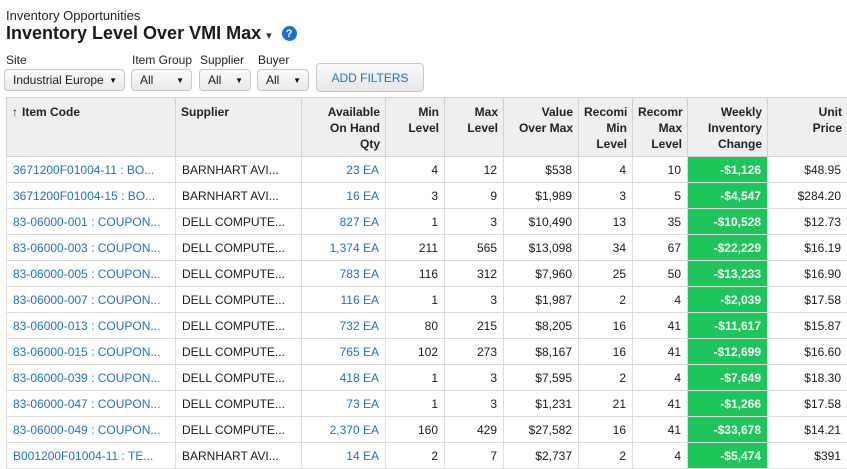 The width and height of the screenshot is (847, 469). I want to click on available-qty-link: 418 EA, so click(344, 378).